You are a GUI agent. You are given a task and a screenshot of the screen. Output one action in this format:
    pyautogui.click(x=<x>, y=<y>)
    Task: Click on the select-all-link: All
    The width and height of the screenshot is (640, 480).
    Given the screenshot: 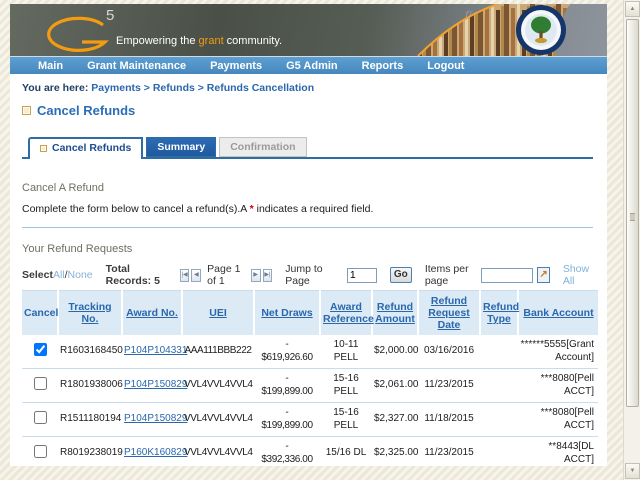 What is the action you would take?
    pyautogui.click(x=59, y=275)
    